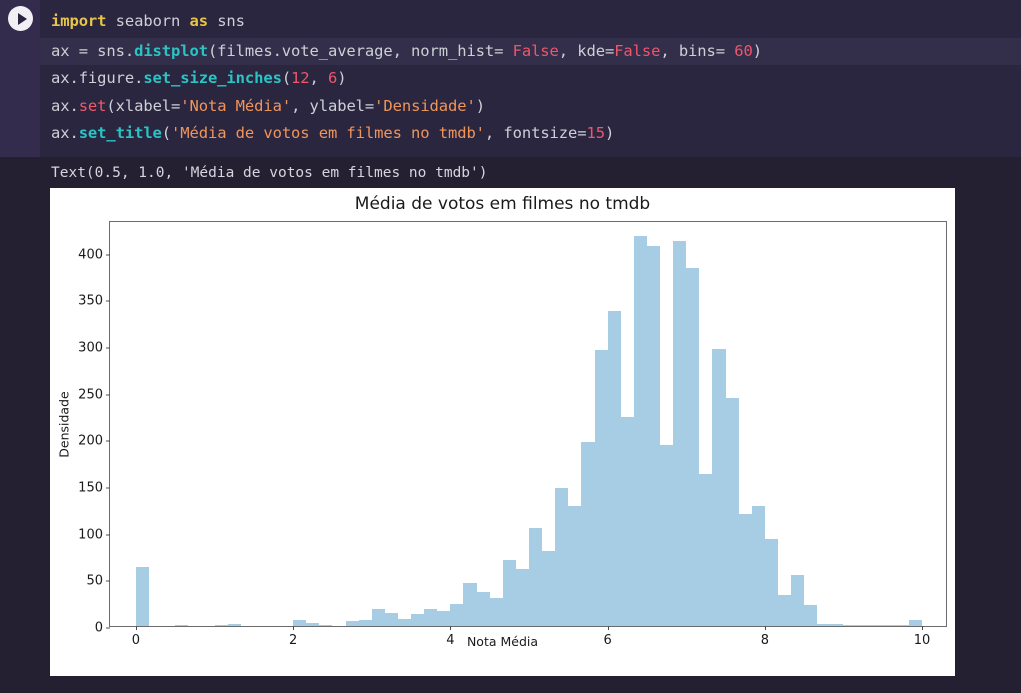  I want to click on play-icon, so click(20, 18).